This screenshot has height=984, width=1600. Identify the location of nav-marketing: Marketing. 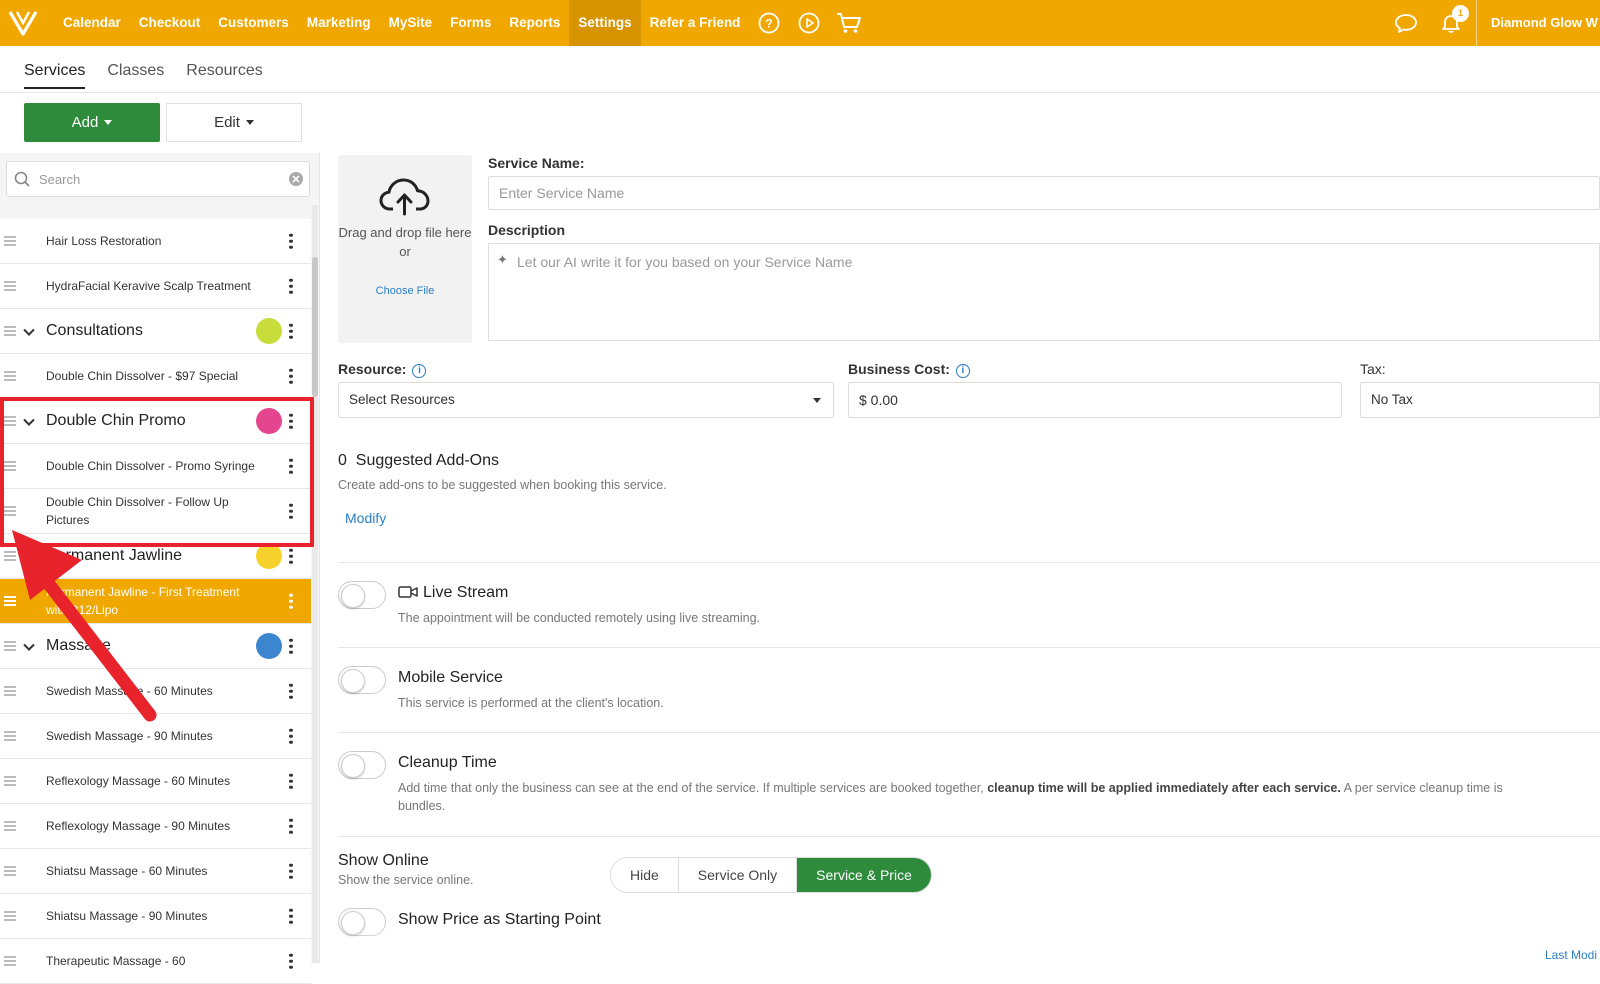
(339, 23).